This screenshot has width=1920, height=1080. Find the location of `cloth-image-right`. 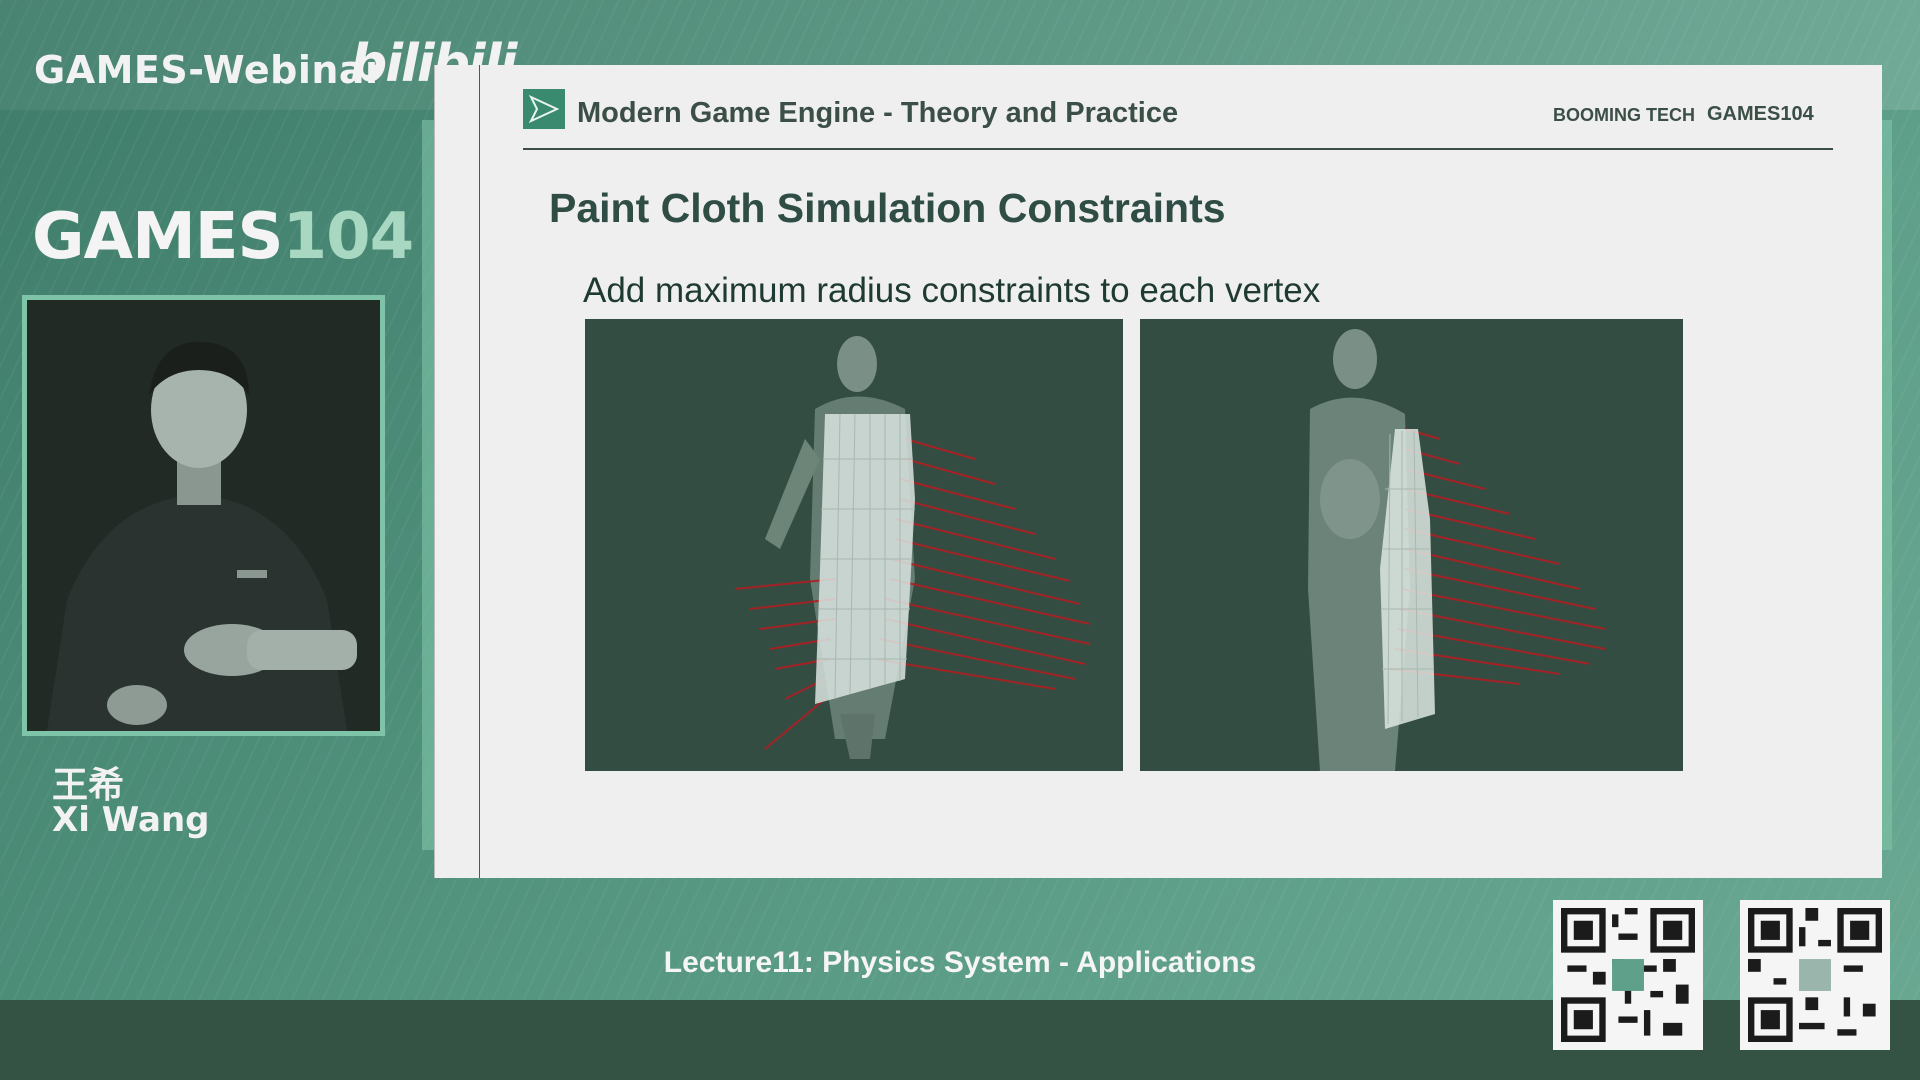

cloth-image-right is located at coordinates (1411, 545).